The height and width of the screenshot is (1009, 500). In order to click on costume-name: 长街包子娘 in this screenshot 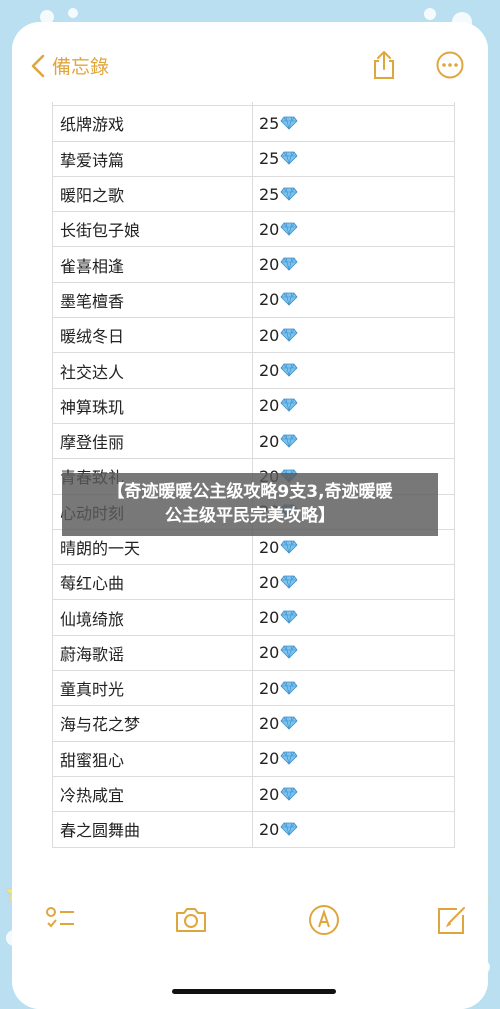, I will do `click(152, 229)`.